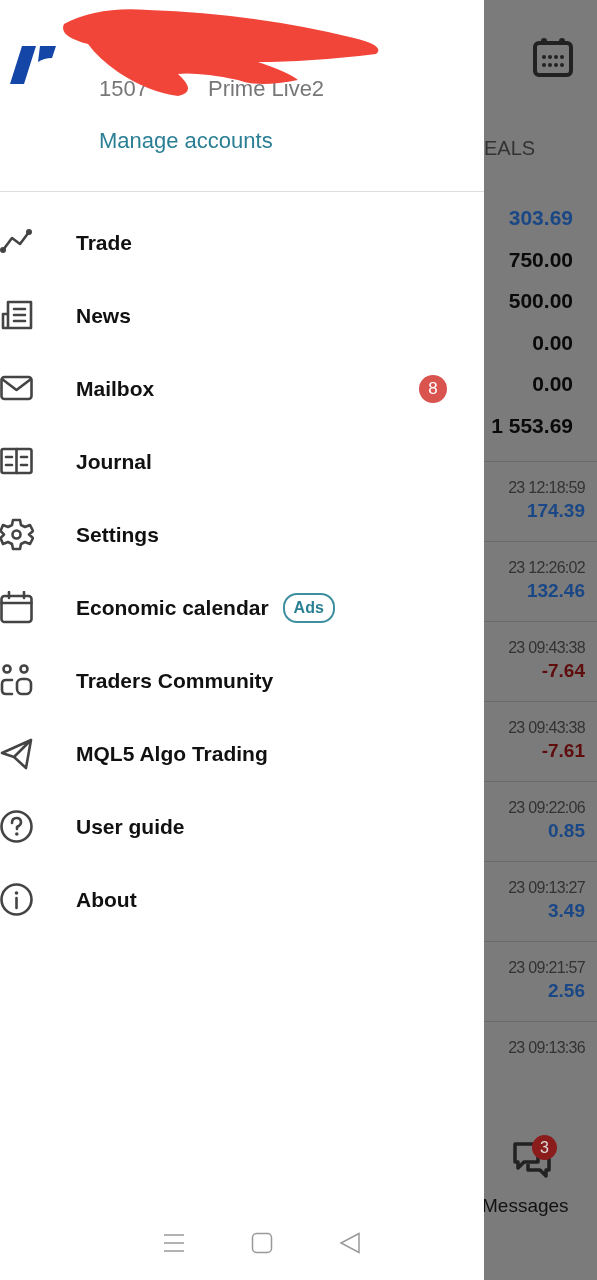 The width and height of the screenshot is (597, 1280). Describe the element at coordinates (546, 488) in the screenshot. I see `deal-time: 23 12:18:59` at that location.